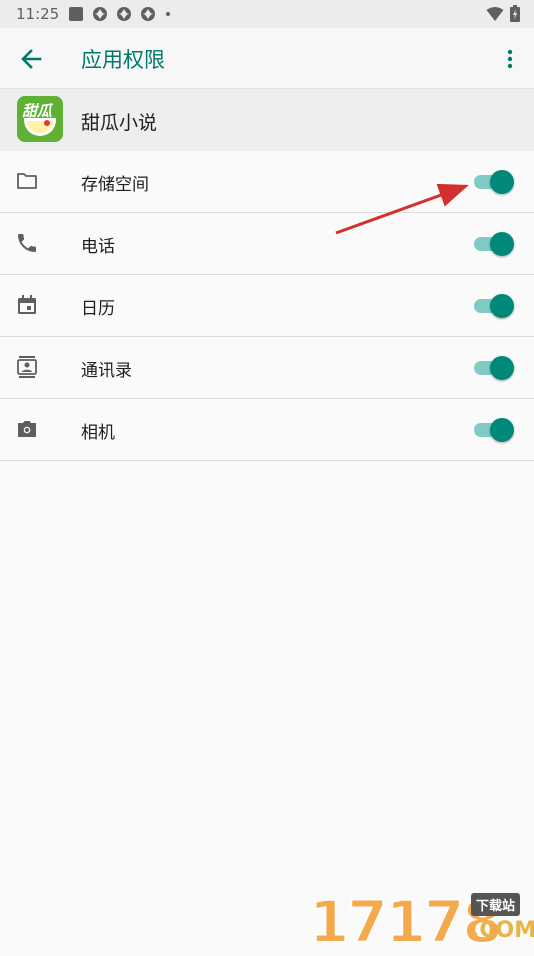 The width and height of the screenshot is (534, 956). Describe the element at coordinates (267, 182) in the screenshot. I see `permission-row-storage: 存储空间` at that location.